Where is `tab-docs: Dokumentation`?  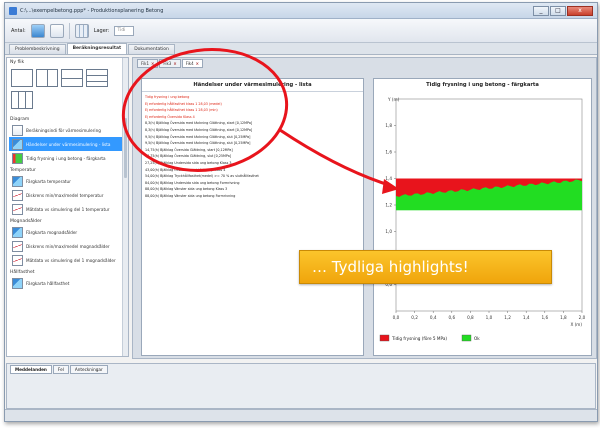 tab-docs: Dokumentation is located at coordinates (151, 49).